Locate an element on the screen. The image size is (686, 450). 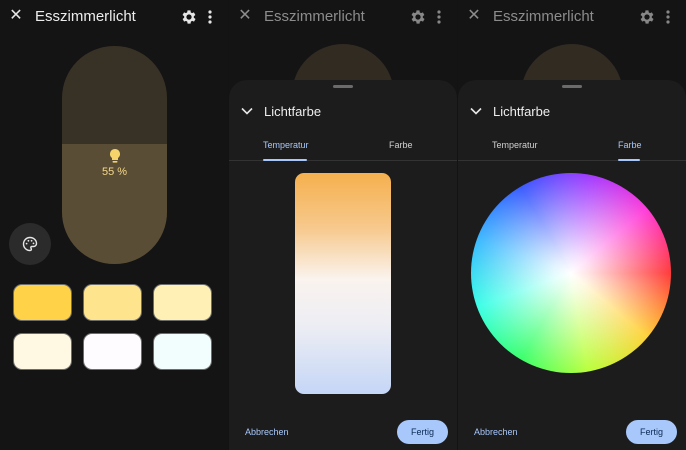
brightness-slider: 55 % is located at coordinates (114, 155).